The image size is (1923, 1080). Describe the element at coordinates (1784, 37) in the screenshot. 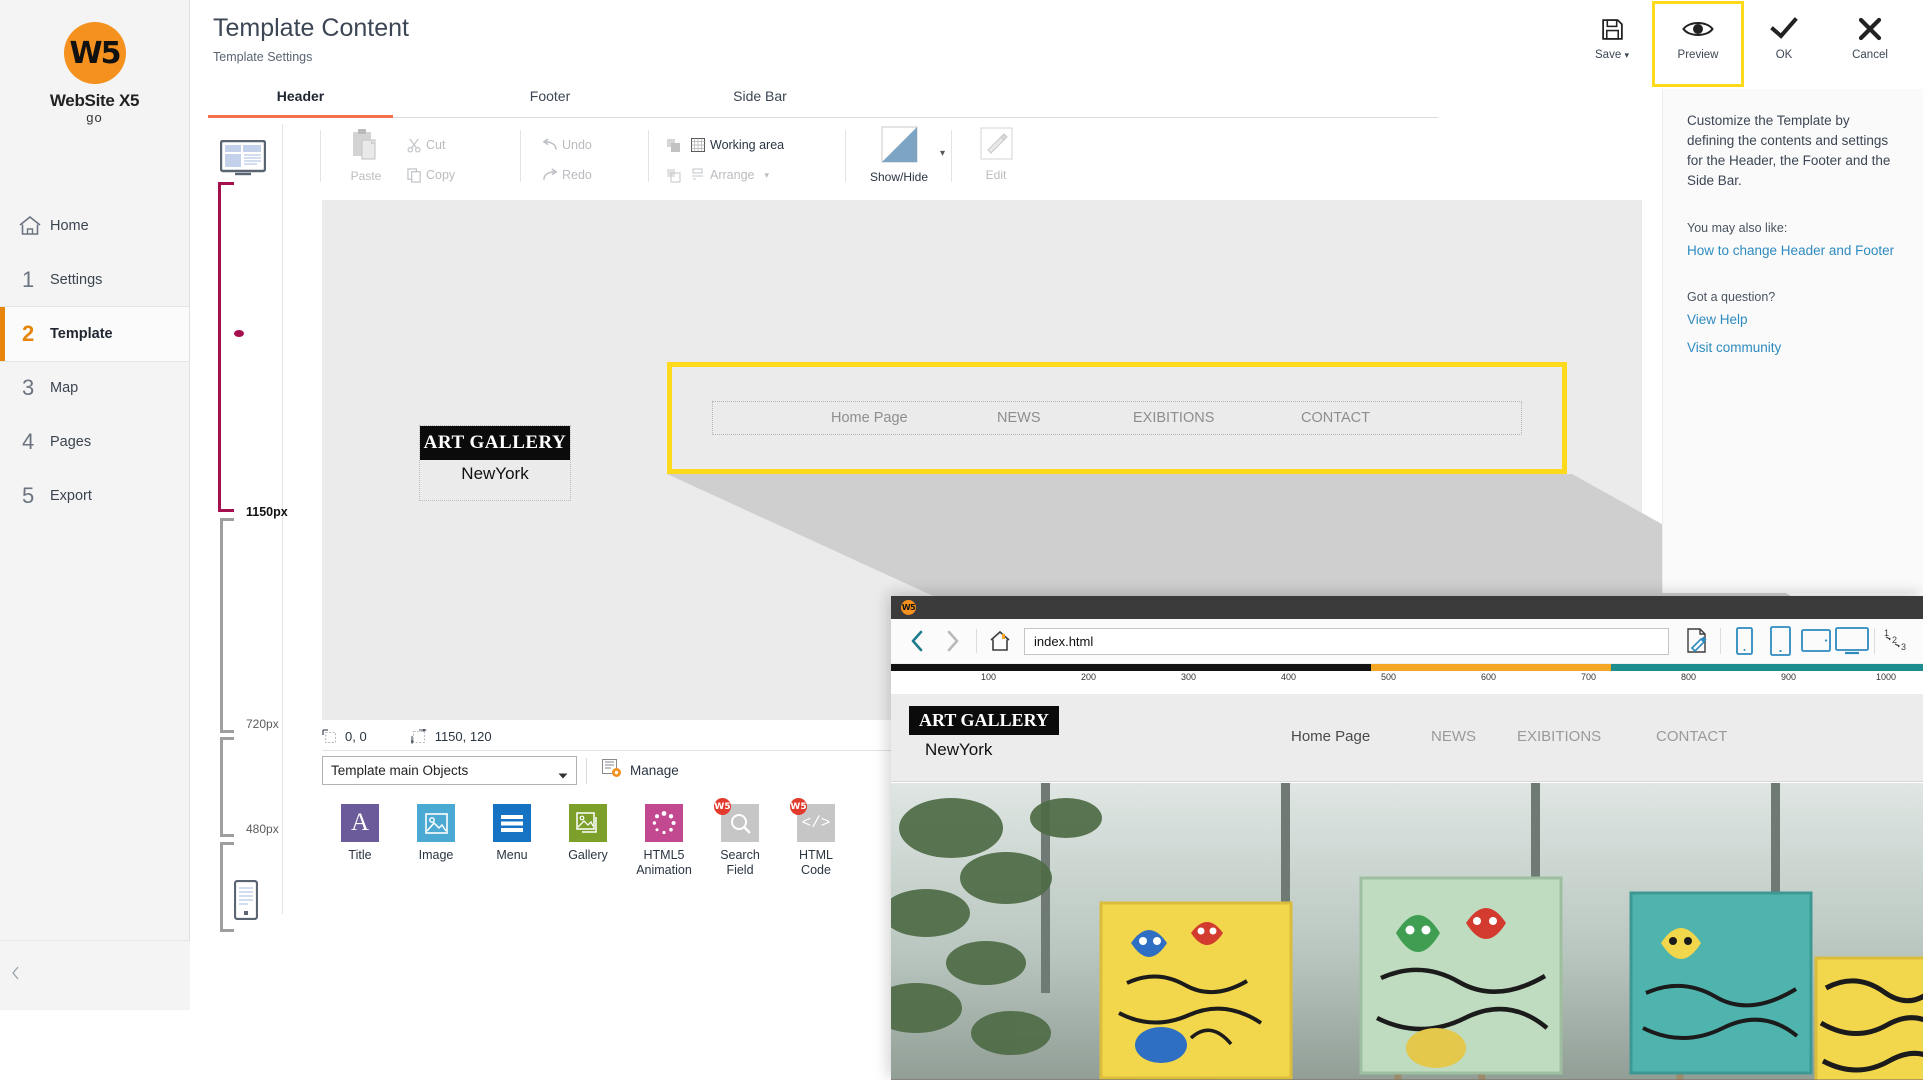

I see `ok-button: OK` at that location.